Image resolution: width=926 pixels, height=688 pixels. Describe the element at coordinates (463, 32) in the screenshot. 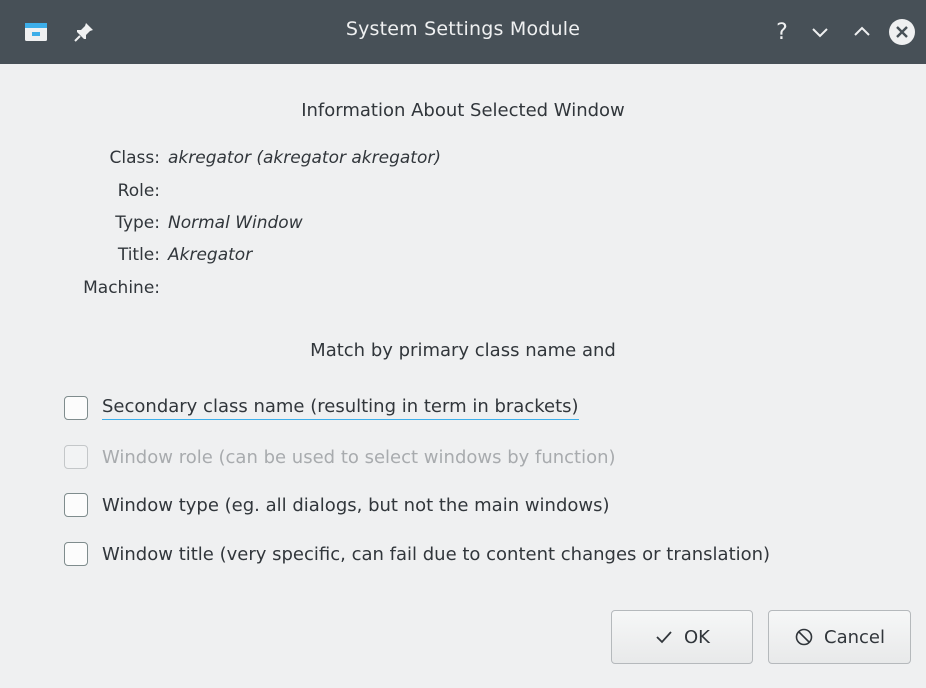

I see `title-bar: System Settings Module ?` at that location.